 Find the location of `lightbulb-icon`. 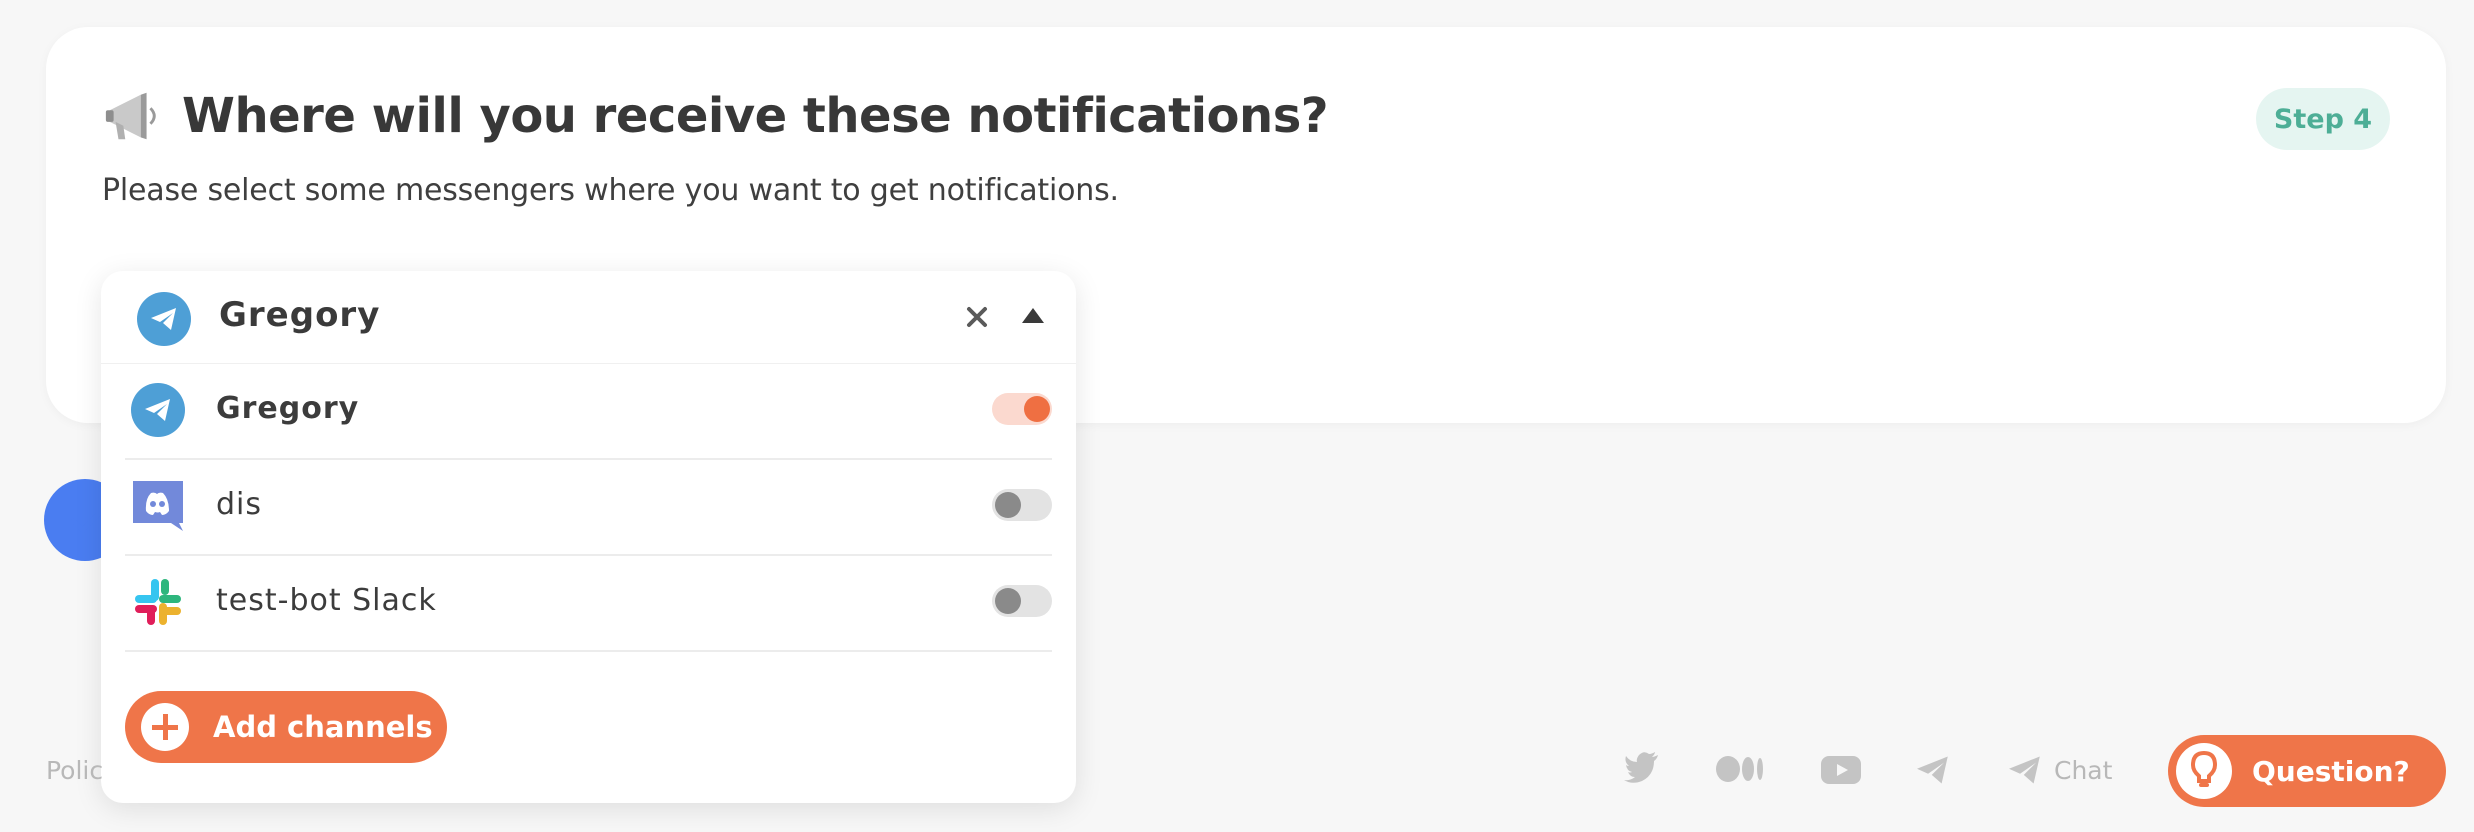

lightbulb-icon is located at coordinates (2204, 771).